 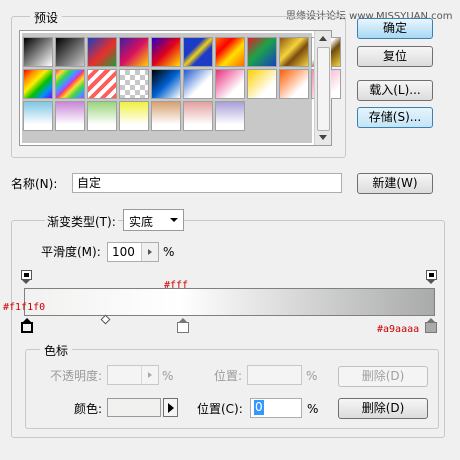 What do you see at coordinates (228, 376) in the screenshot?
I see `opacity-position-label: 位置:` at bounding box center [228, 376].